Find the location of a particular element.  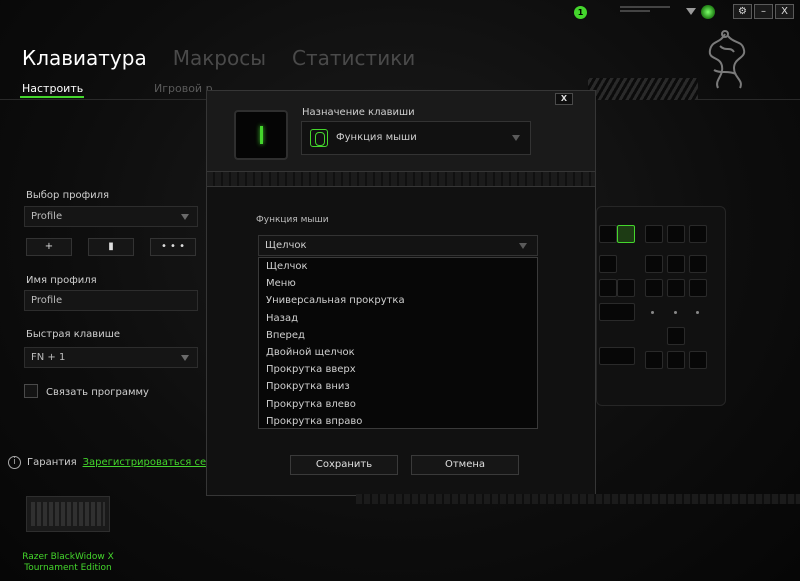

link-program-checkbox is located at coordinates (31, 391).